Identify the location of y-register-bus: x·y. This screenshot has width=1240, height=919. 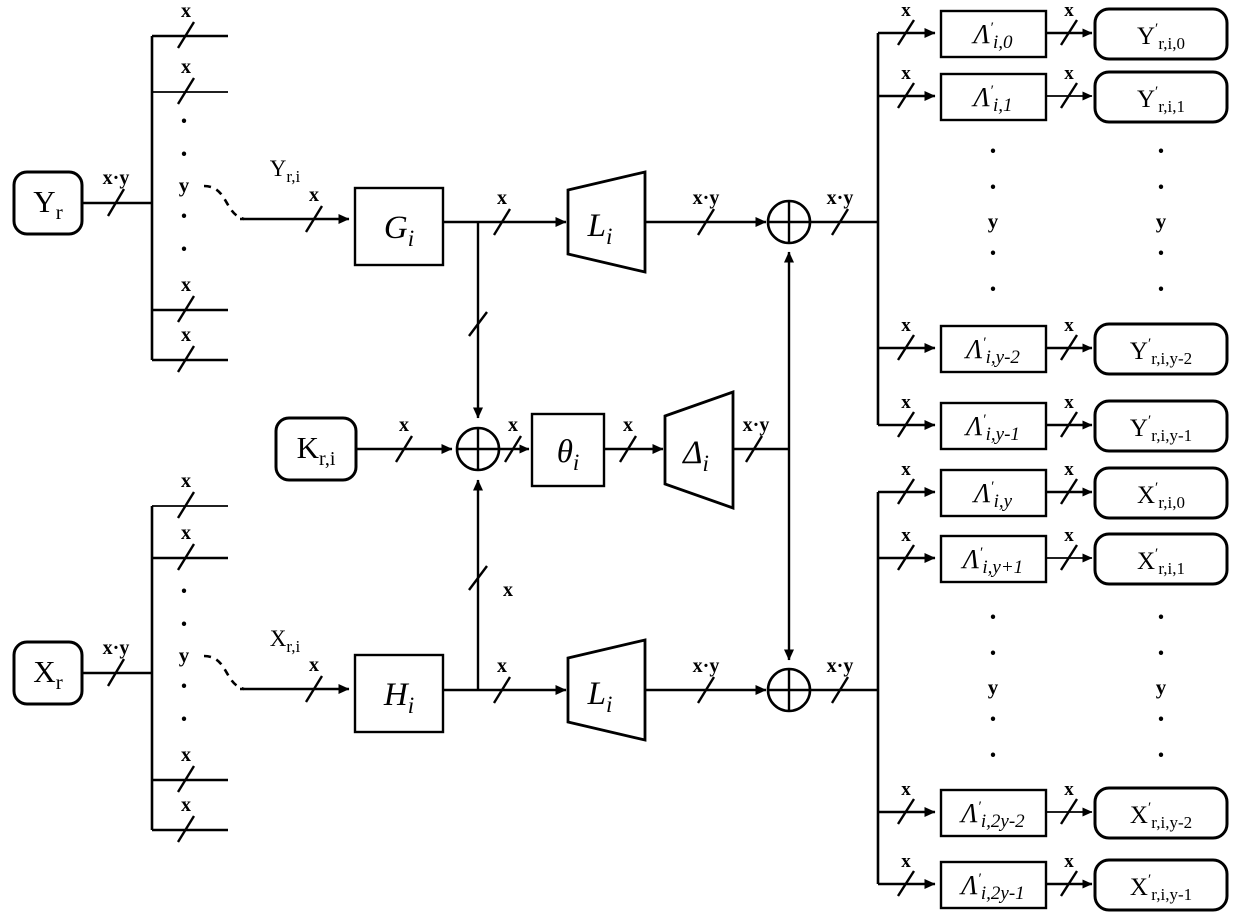
(117, 192).